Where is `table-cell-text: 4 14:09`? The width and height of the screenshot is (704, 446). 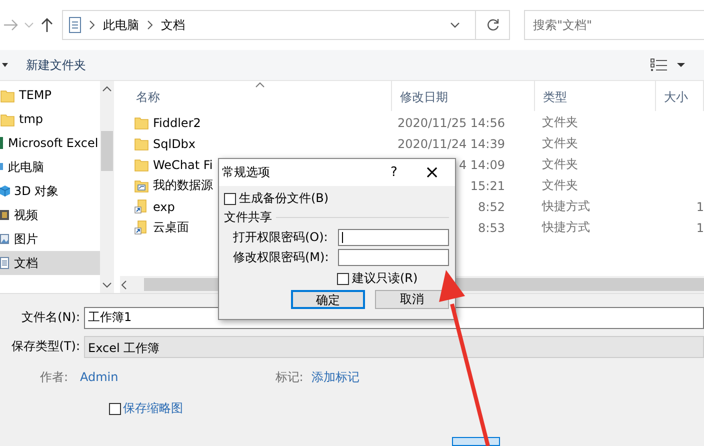
table-cell-text: 4 14:09 is located at coordinates (481, 165).